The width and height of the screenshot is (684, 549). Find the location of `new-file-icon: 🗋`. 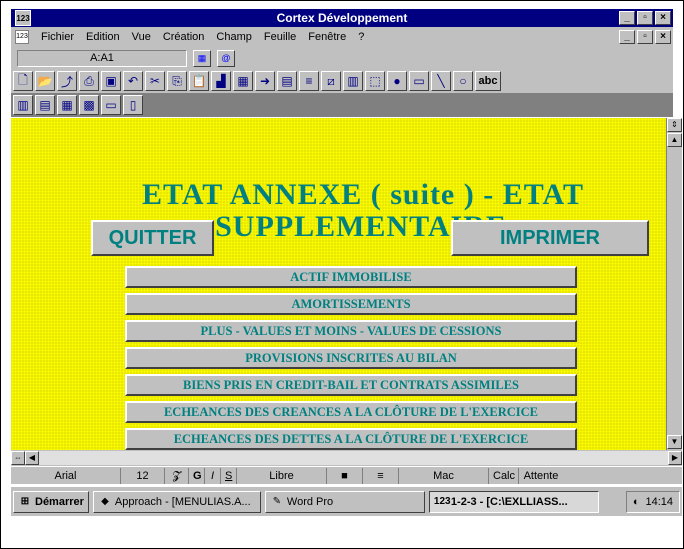

new-file-icon: 🗋 is located at coordinates (23, 81).